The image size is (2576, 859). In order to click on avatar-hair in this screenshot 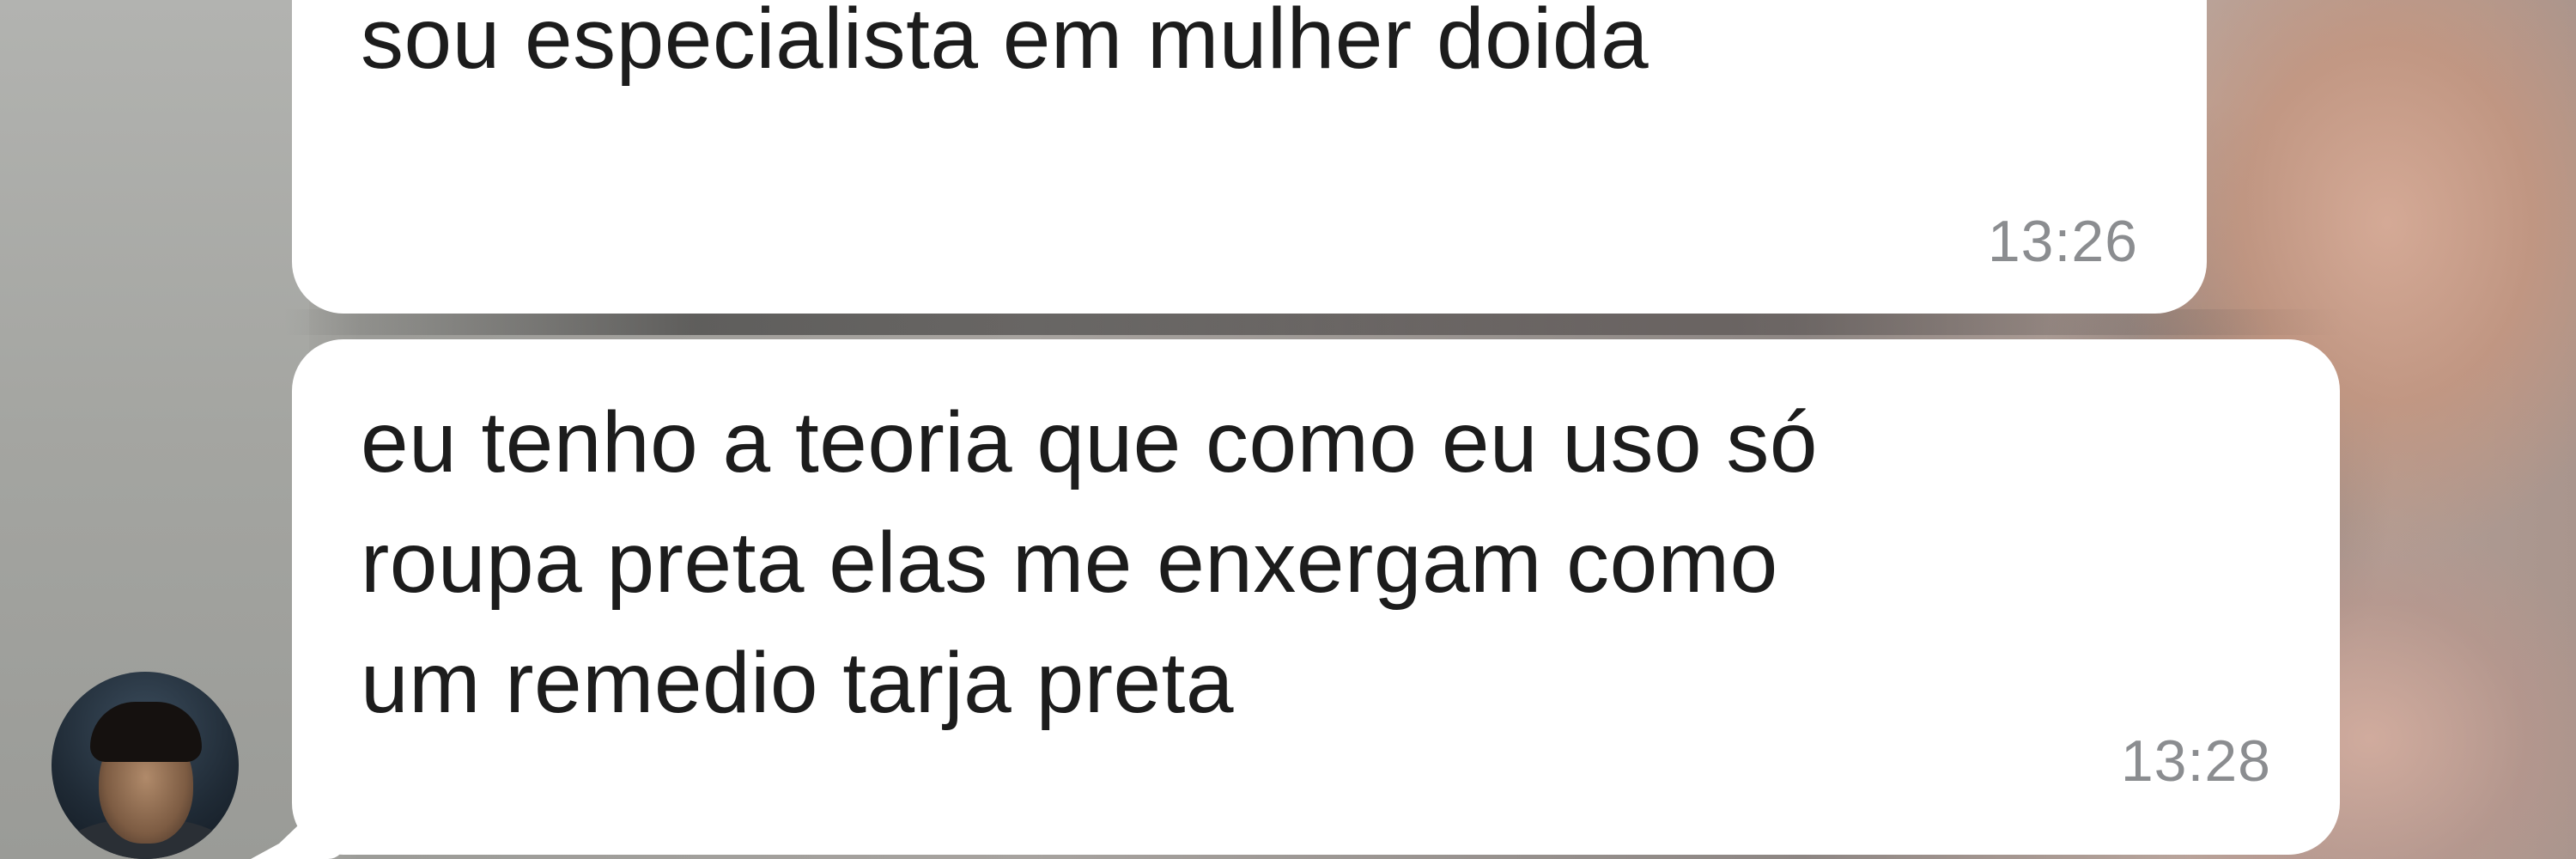, I will do `click(146, 732)`.